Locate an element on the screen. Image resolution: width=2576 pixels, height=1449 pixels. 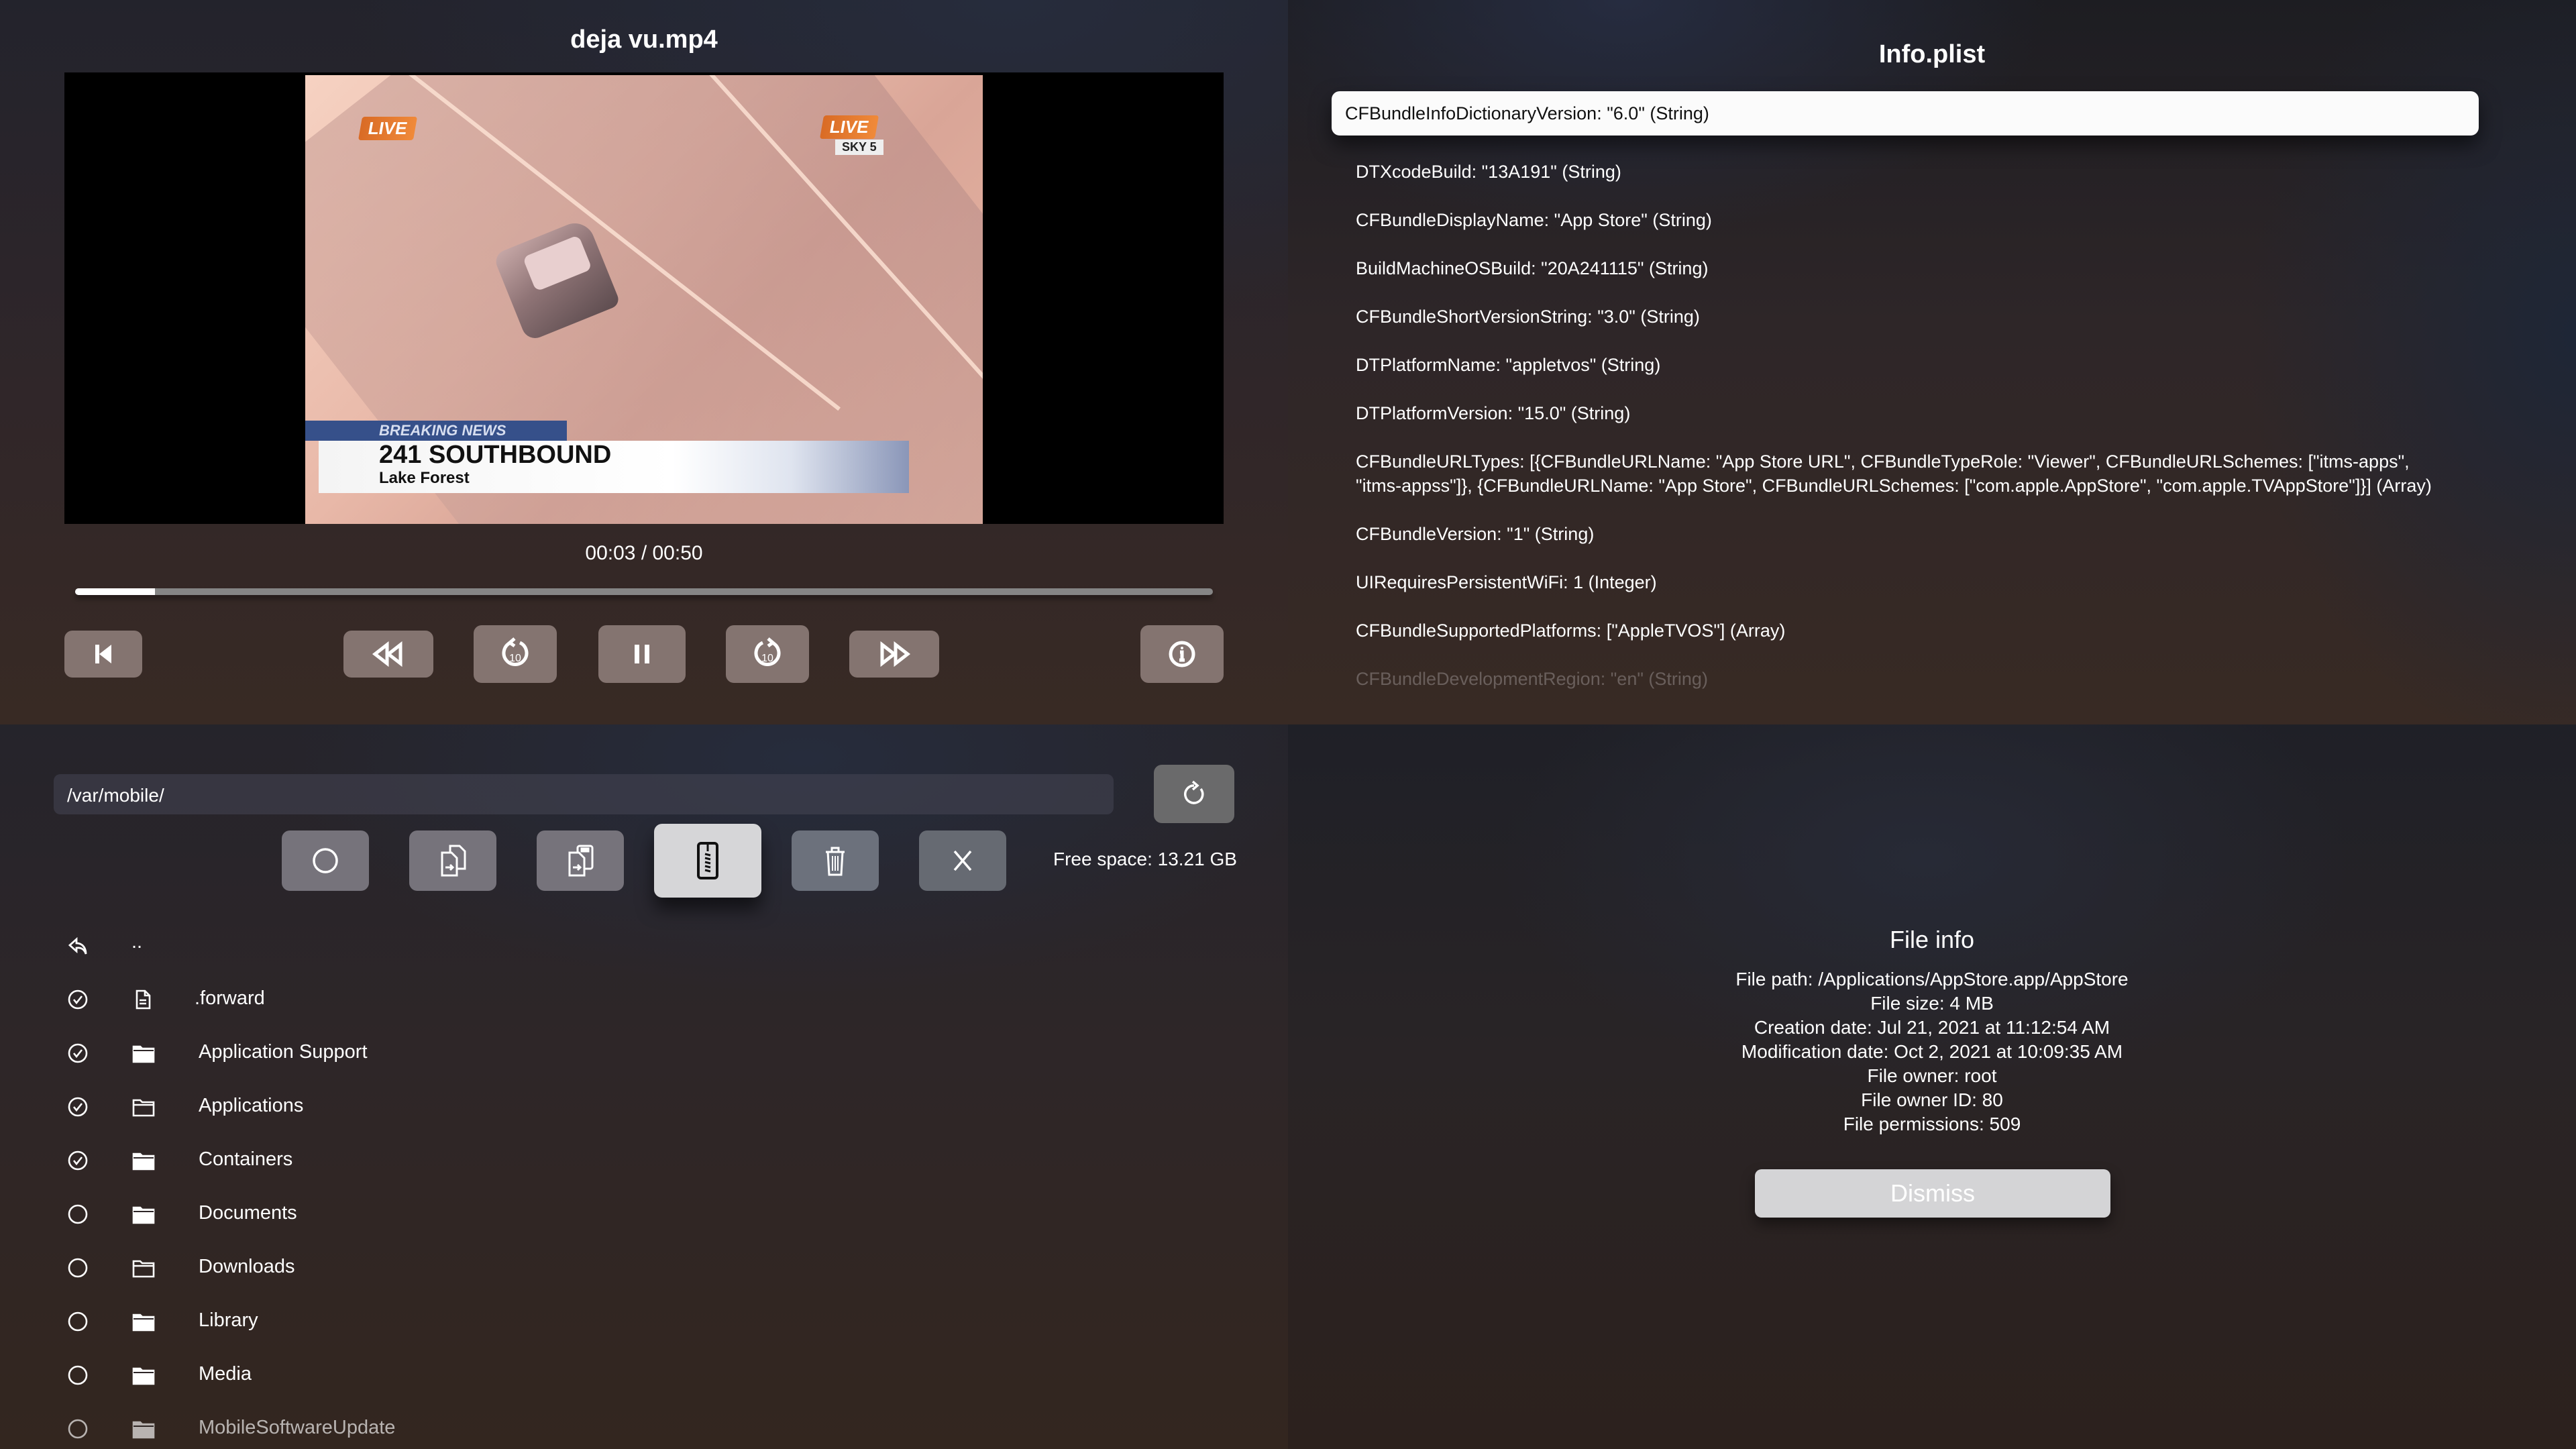
delete-button is located at coordinates (835, 860).